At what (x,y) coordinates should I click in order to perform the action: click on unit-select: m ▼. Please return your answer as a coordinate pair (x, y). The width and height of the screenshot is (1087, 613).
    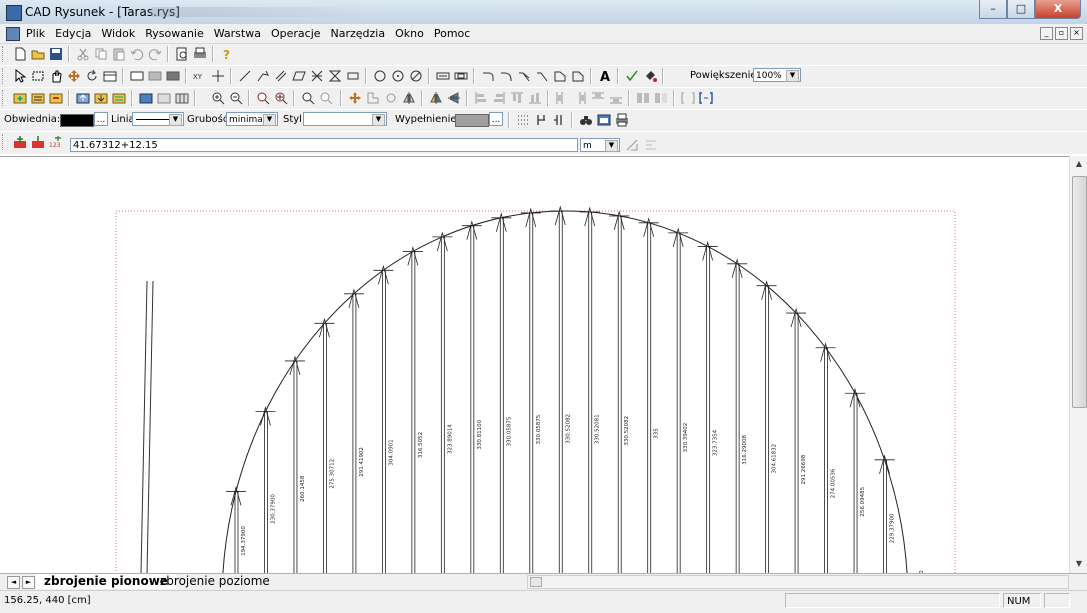
    Looking at the image, I should click on (600, 145).